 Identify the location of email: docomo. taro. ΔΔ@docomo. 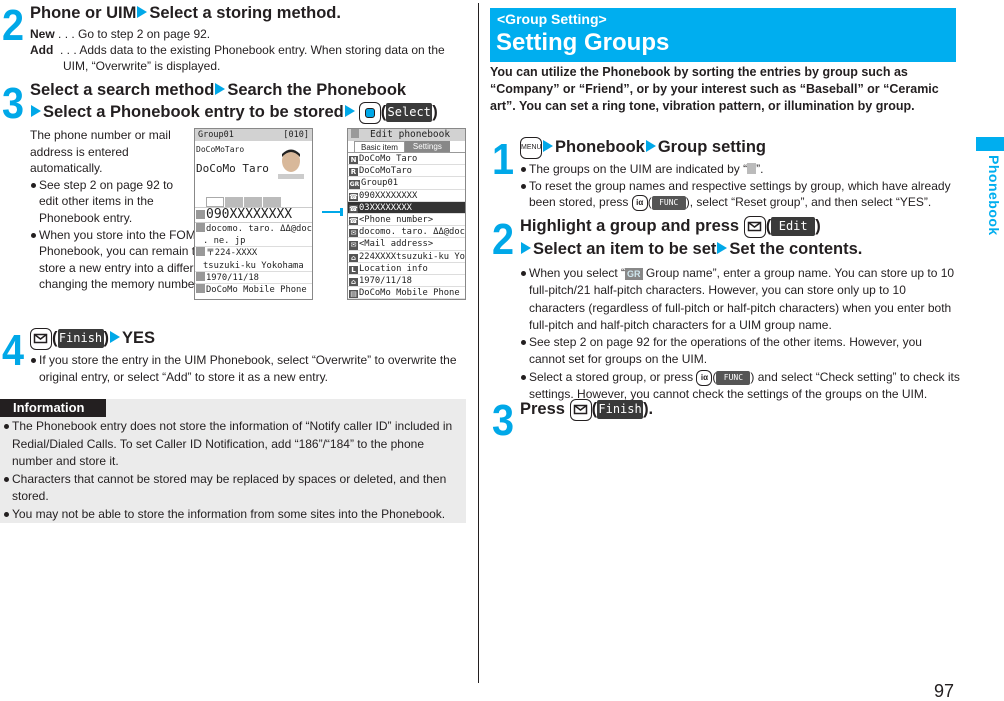
(259, 229).